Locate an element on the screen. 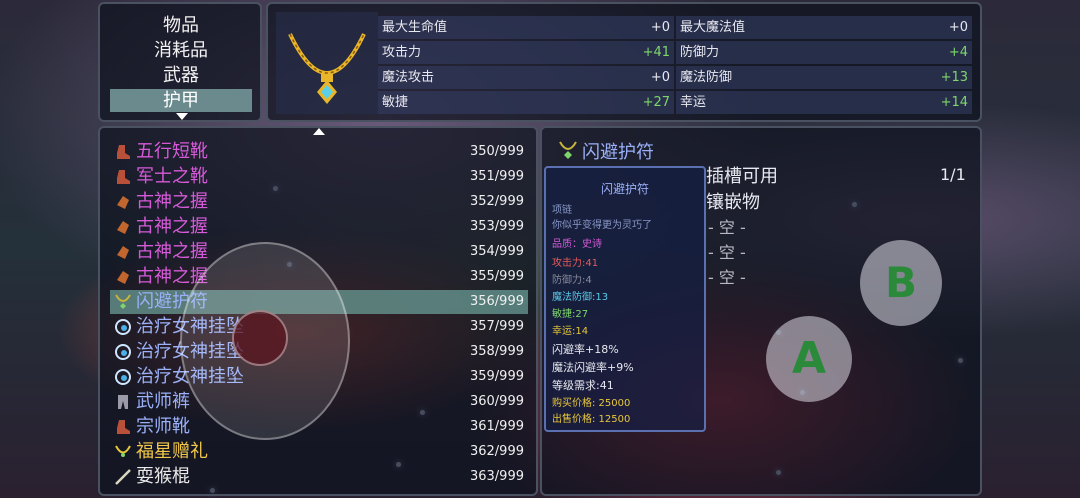 This screenshot has height=498, width=1080. list-item: 古神之握 353/999 is located at coordinates (319, 227).